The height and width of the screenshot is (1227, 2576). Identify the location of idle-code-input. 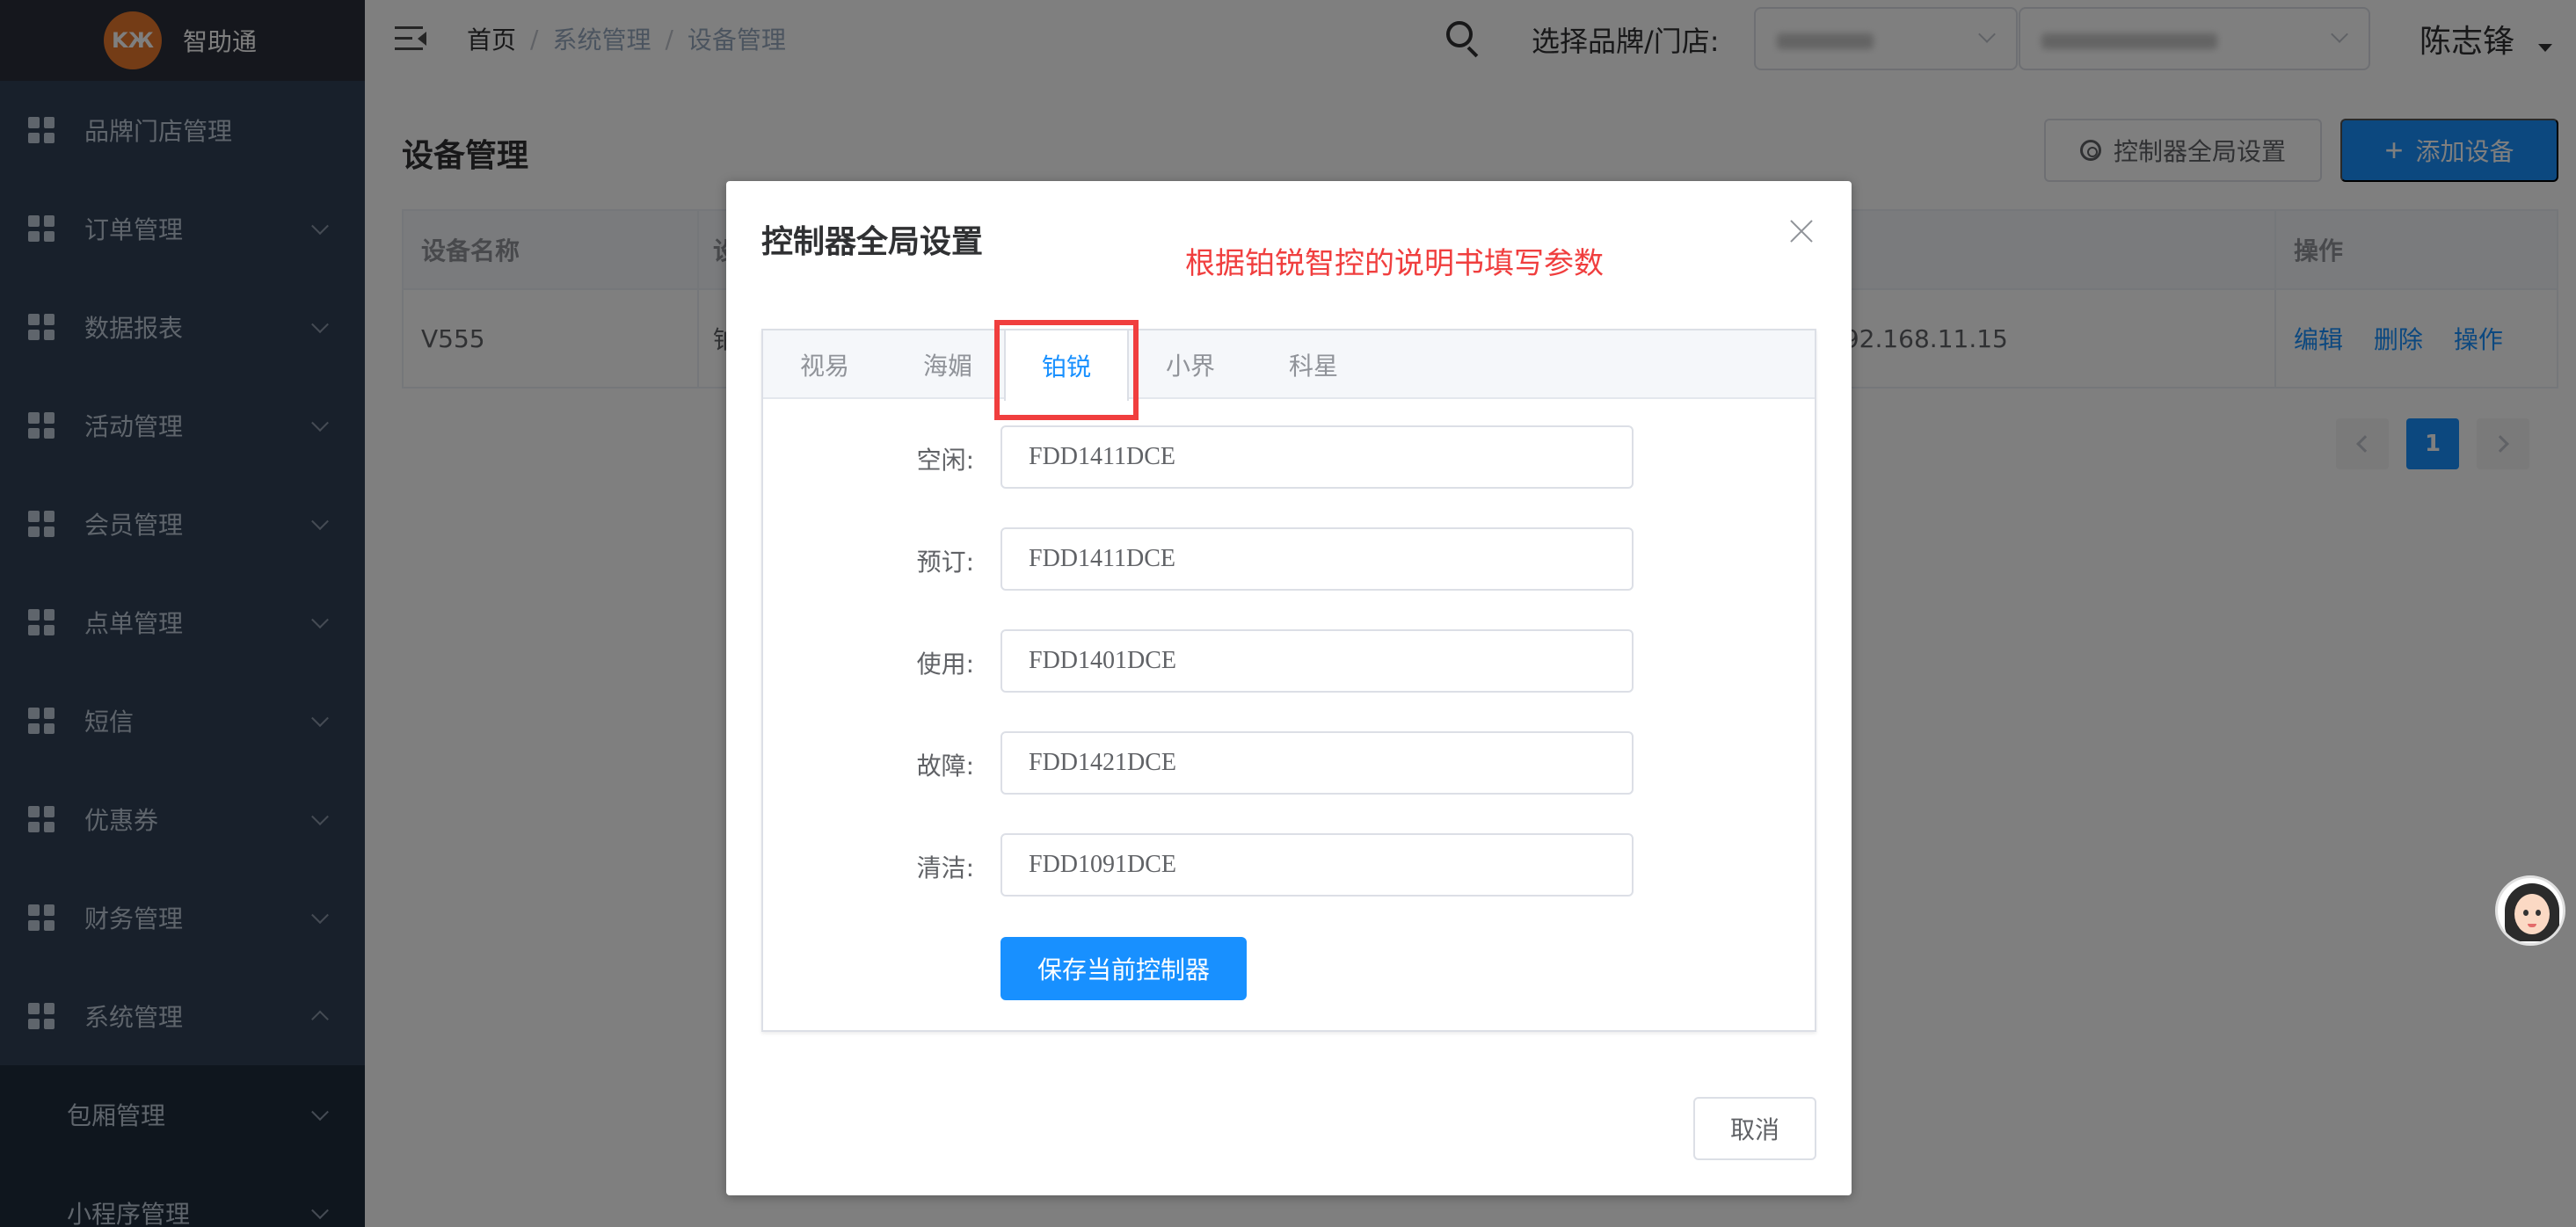
(1317, 457).